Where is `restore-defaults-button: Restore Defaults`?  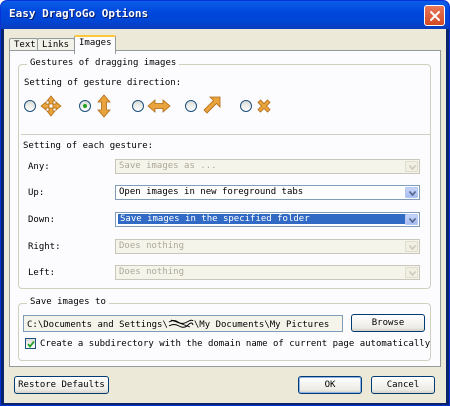
restore-defaults-button: Restore Defaults is located at coordinates (61, 385).